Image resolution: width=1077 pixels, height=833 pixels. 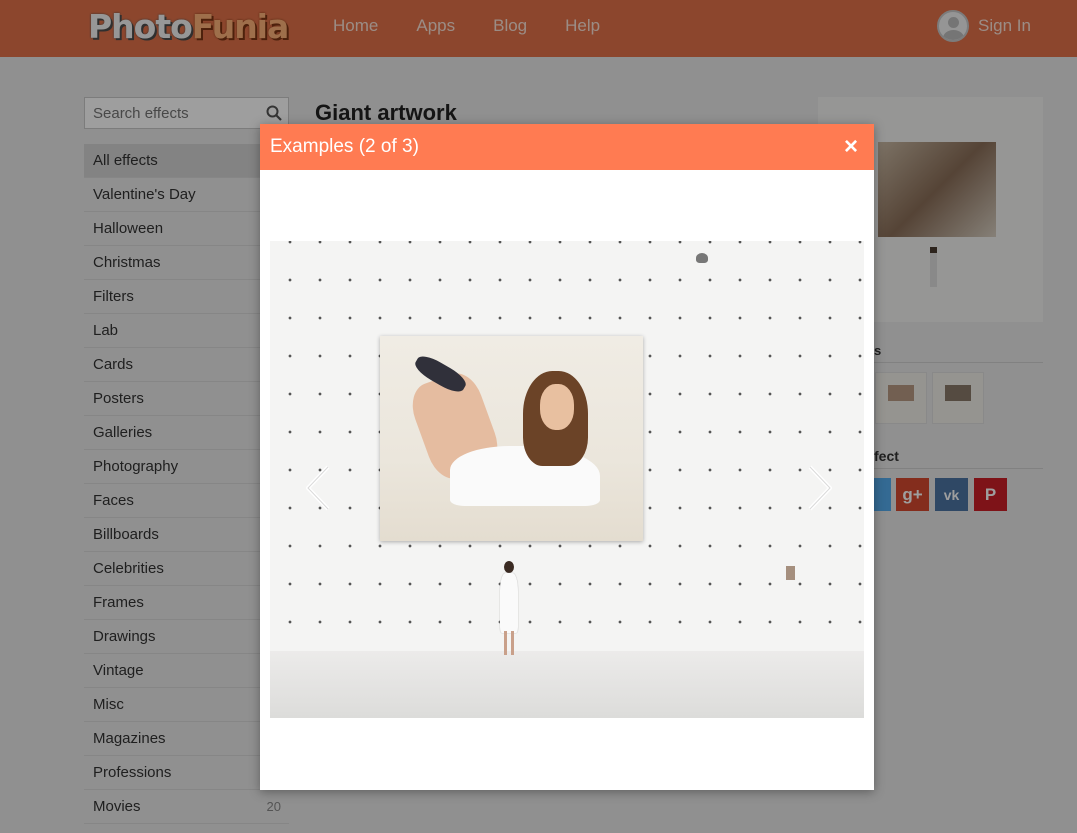 I want to click on modal-title: Examples (2 of 3), so click(x=344, y=146).